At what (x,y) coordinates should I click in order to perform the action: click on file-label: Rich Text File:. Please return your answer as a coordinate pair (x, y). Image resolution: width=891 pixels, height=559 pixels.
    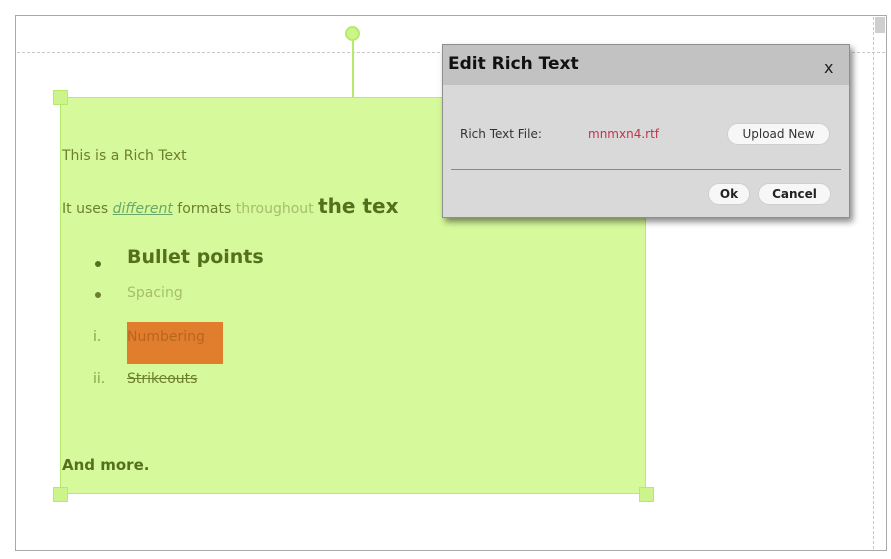
    Looking at the image, I should click on (501, 134).